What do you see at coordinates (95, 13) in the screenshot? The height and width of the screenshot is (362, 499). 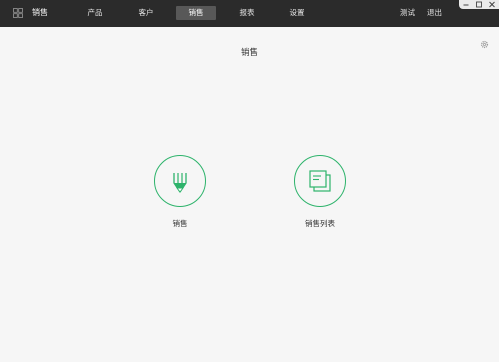 I see `nav-item-products: 产品` at bounding box center [95, 13].